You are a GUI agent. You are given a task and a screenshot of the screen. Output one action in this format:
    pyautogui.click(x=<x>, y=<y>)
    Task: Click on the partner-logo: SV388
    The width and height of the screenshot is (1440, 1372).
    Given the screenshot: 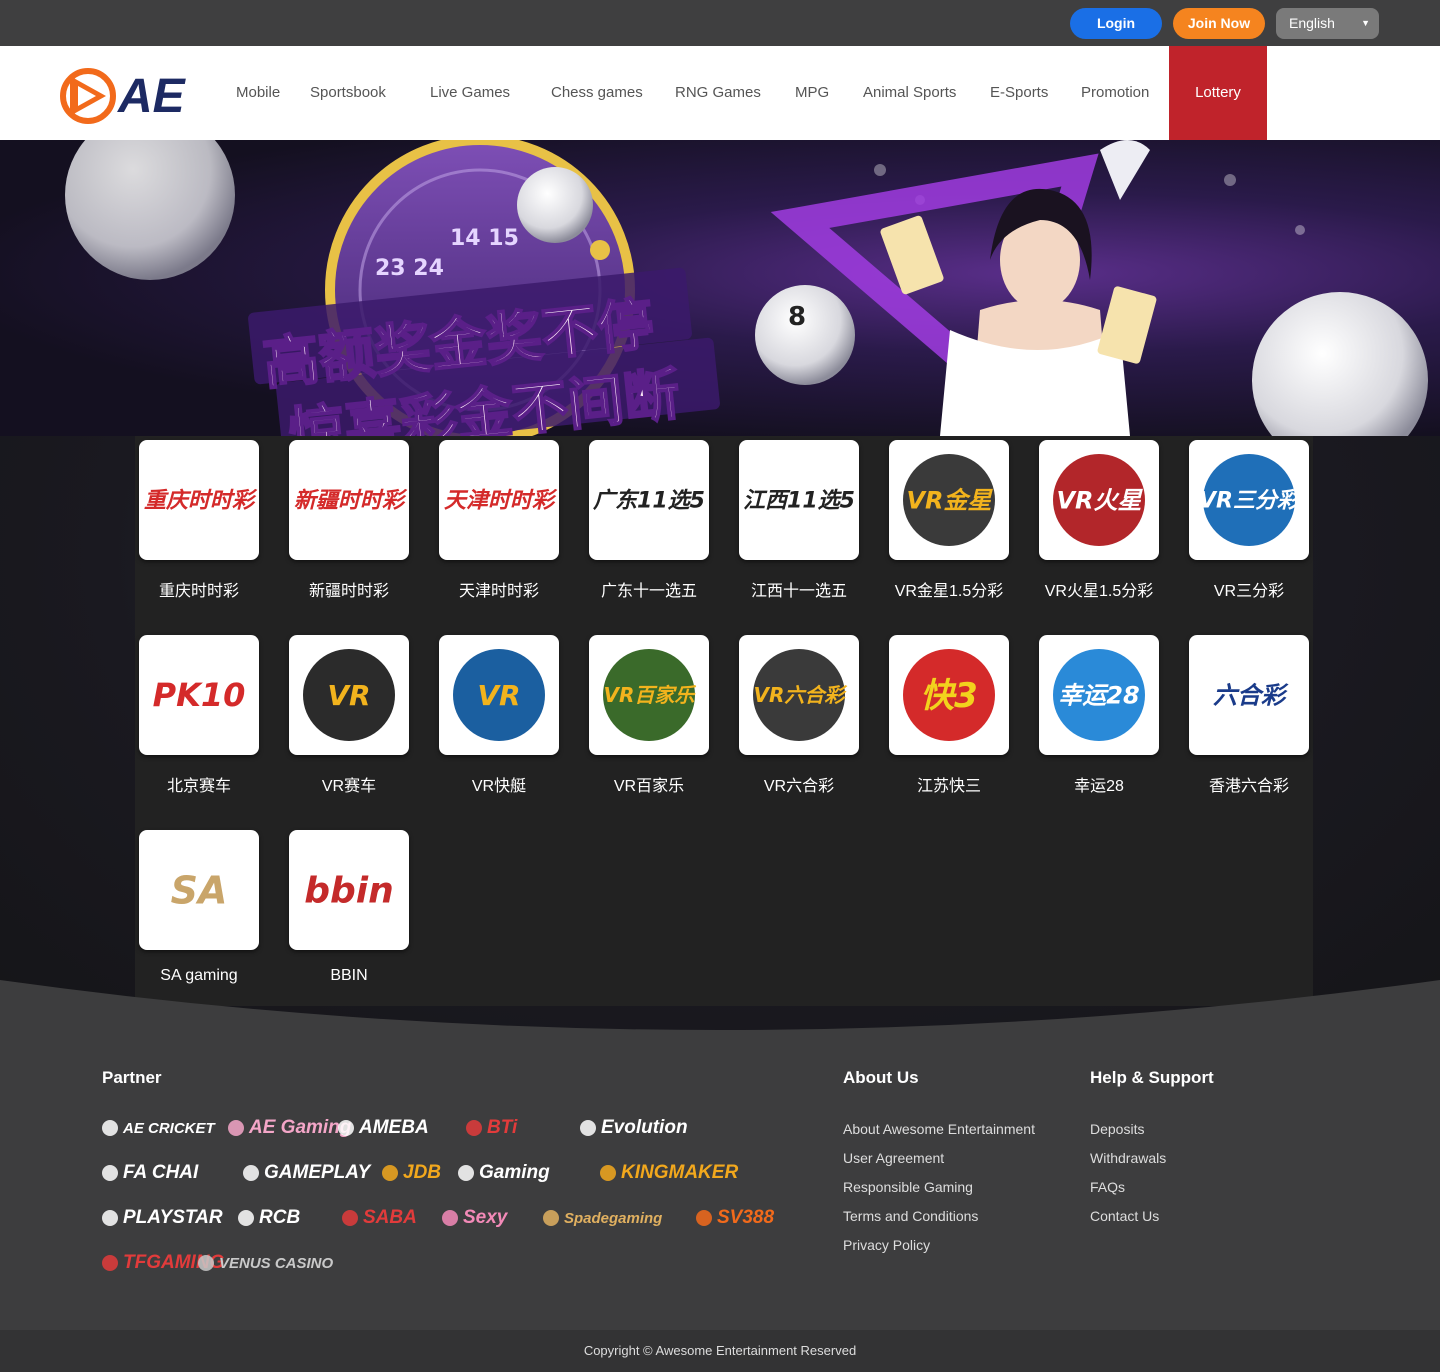 What is the action you would take?
    pyautogui.click(x=735, y=1218)
    